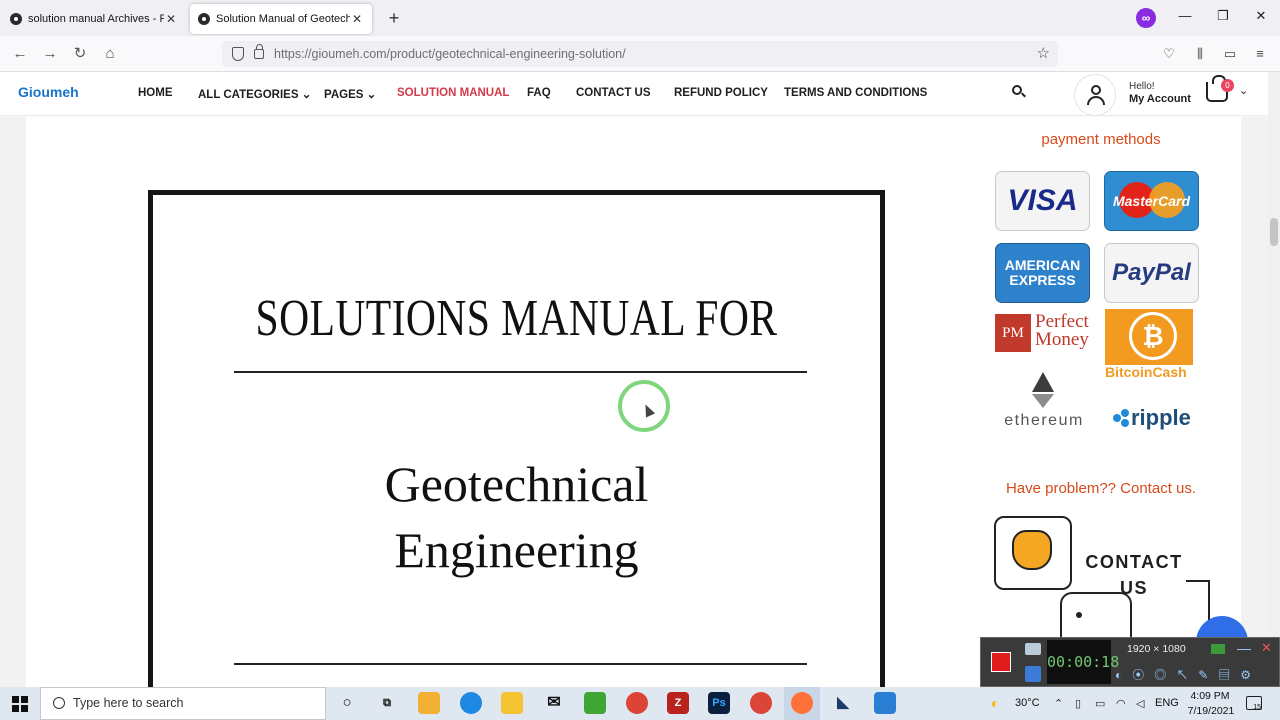  I want to click on tray-drive-icon: ▯, so click(1078, 703).